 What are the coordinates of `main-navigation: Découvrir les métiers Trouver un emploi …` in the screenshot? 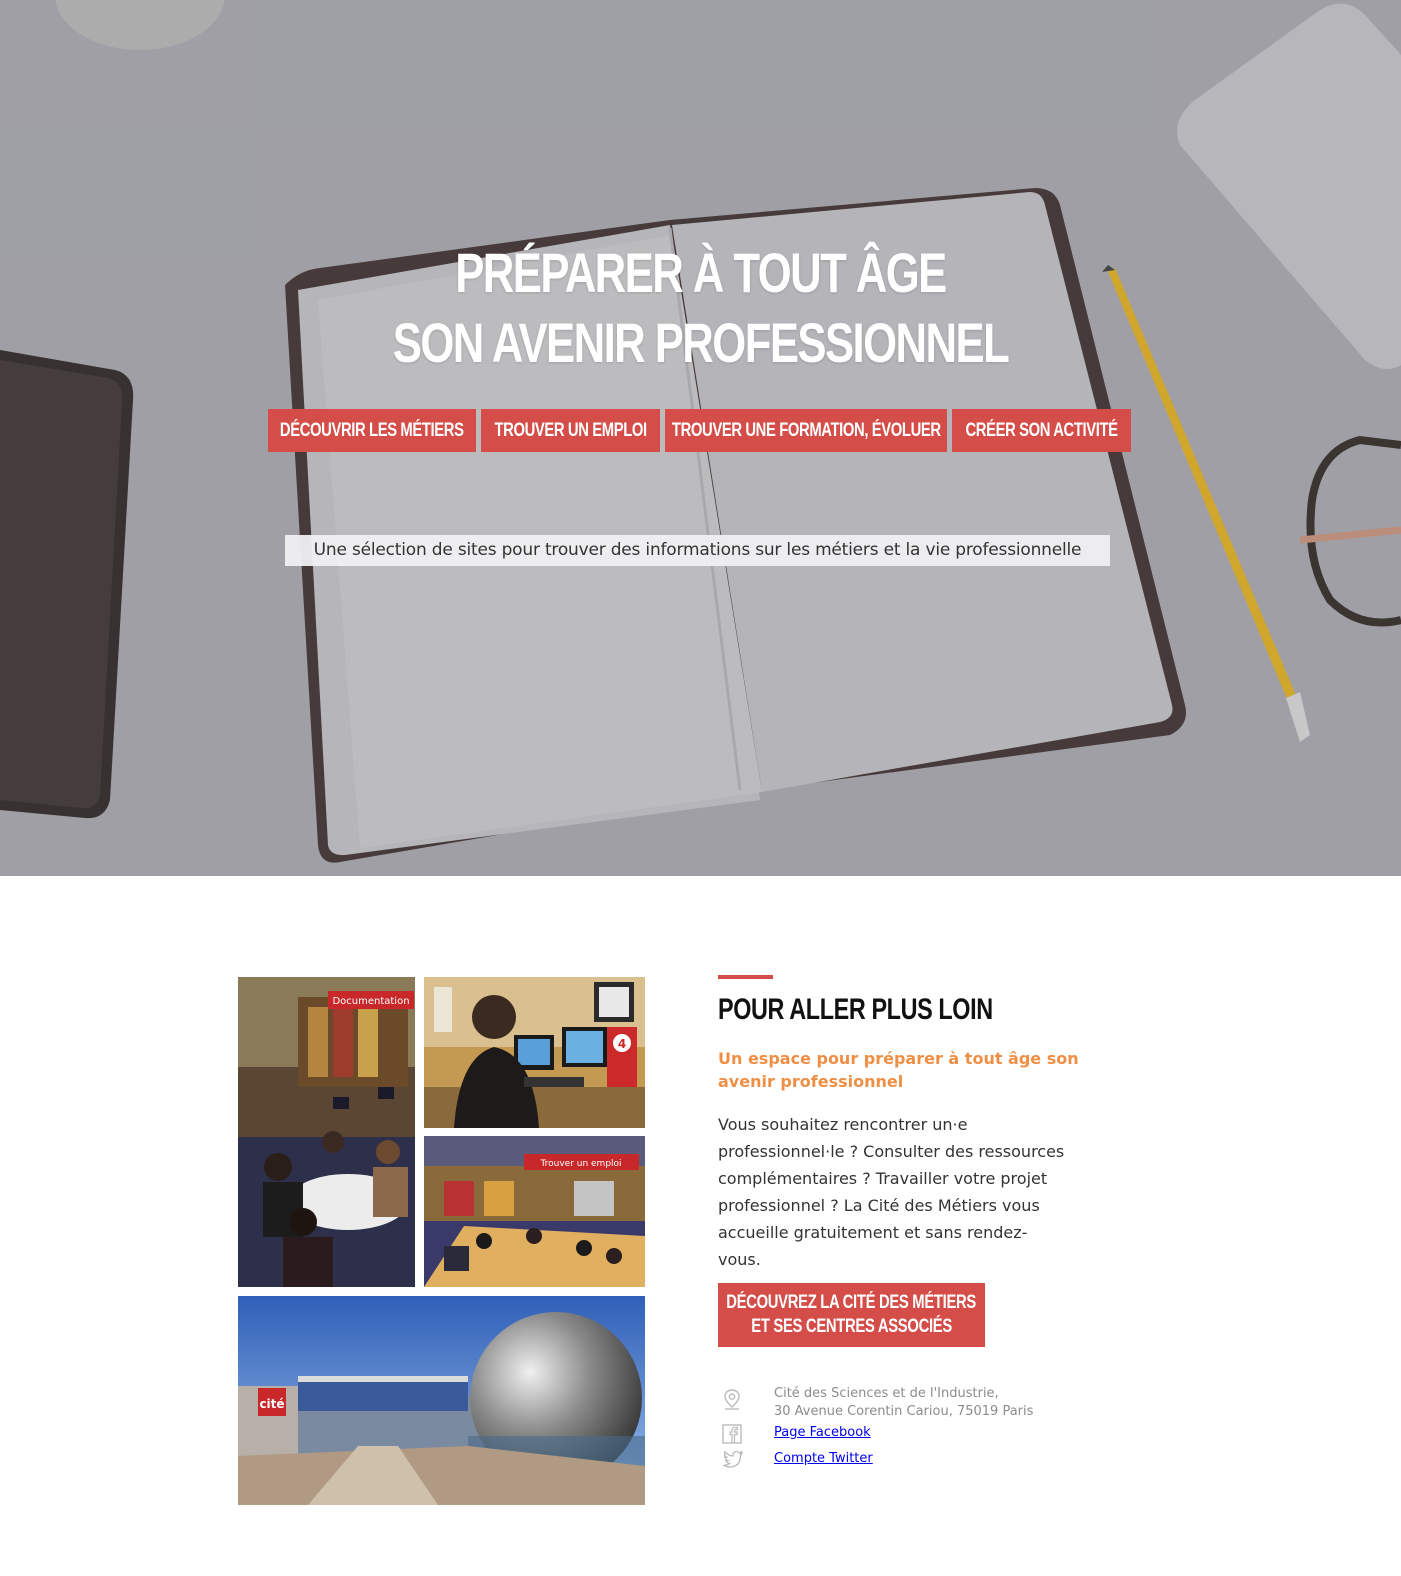 It's located at (699, 430).